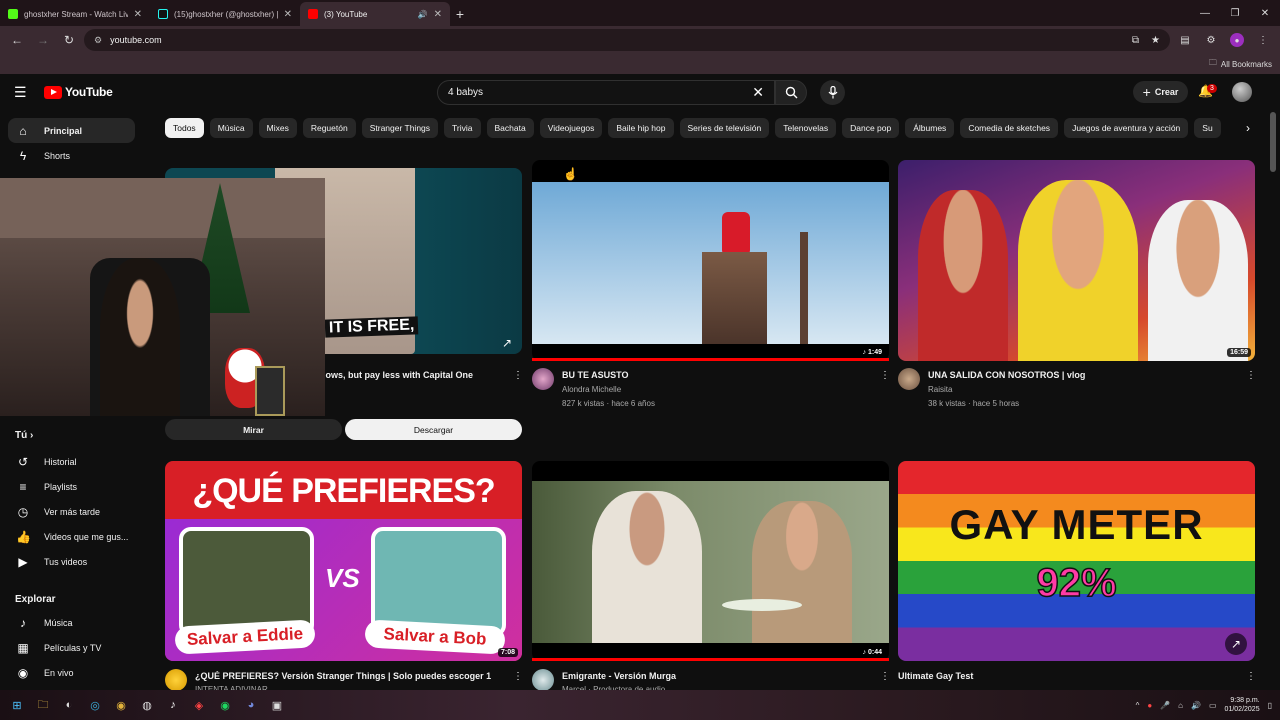 Image resolution: width=1280 pixels, height=720 pixels. What do you see at coordinates (1076, 561) in the screenshot?
I see `video-thumbnail: GAY METER 92% ↗` at bounding box center [1076, 561].